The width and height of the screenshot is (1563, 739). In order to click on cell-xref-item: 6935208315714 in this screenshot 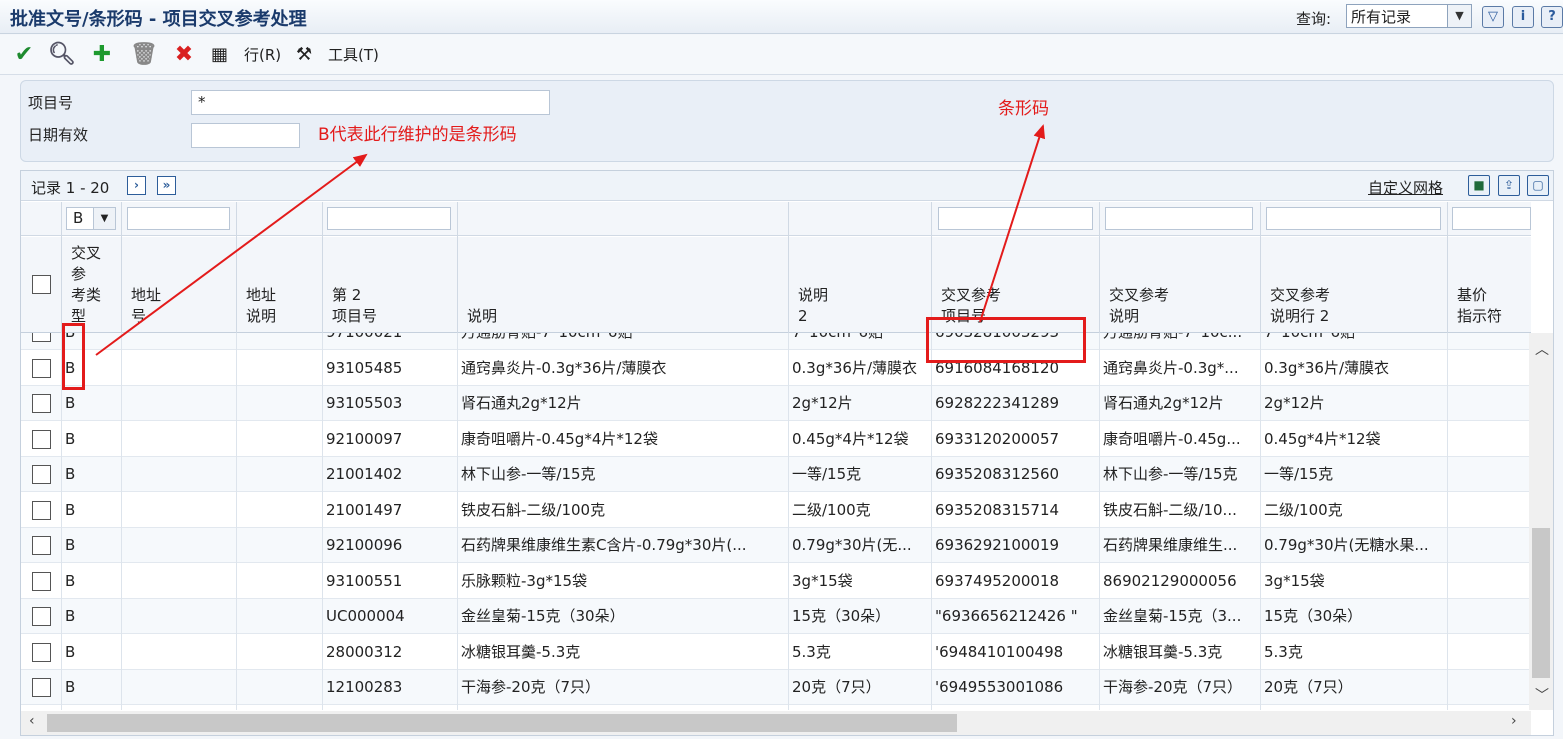, I will do `click(1016, 510)`.